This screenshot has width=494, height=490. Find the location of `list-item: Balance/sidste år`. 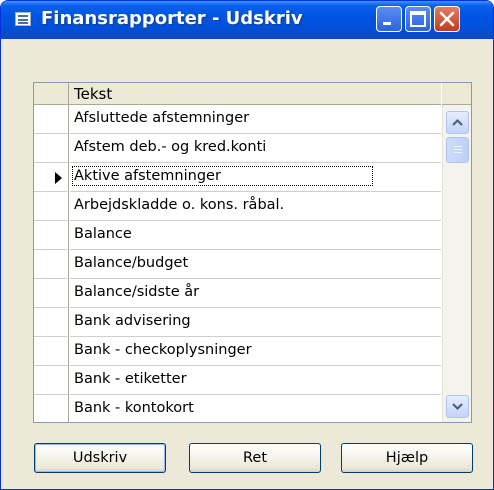

list-item: Balance/sidste år is located at coordinates (237, 293).